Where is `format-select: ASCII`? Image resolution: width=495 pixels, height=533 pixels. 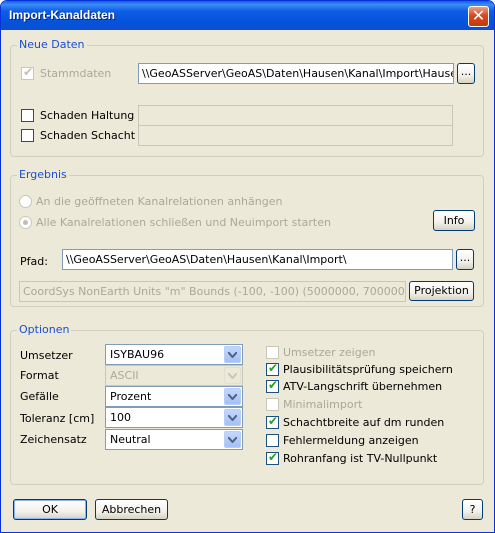 format-select: ASCII is located at coordinates (174, 375).